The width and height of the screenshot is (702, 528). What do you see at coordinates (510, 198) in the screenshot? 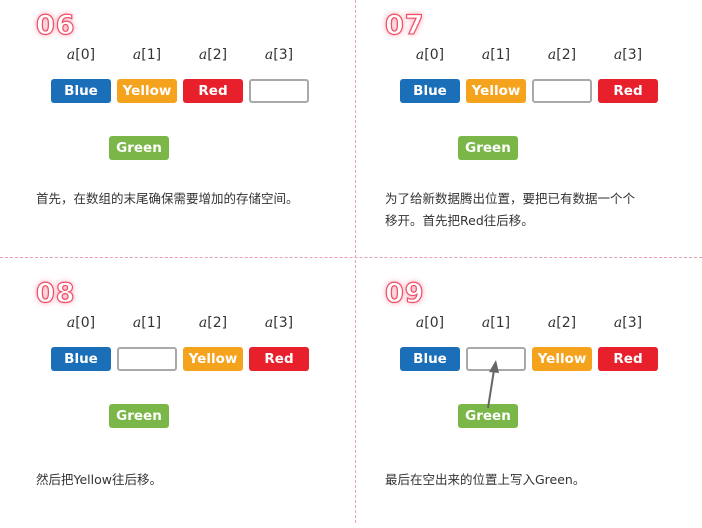
I see `caption-line: 为了给新数据腾出位置，要把已有数据一个个` at bounding box center [510, 198].